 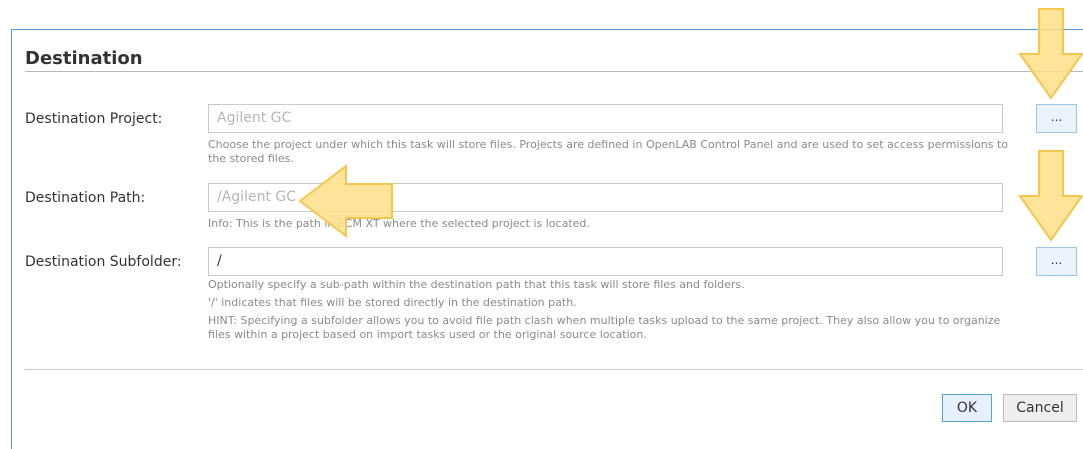 I want to click on footer-divider, so click(x=554, y=369).